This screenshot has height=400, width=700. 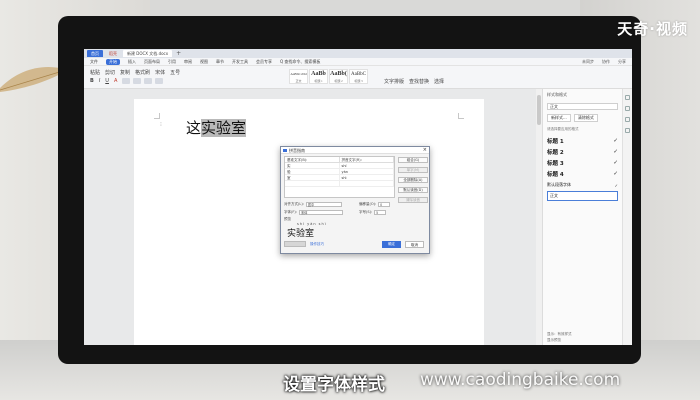 I want to click on style-item-label: 标题 1, so click(x=555, y=142).